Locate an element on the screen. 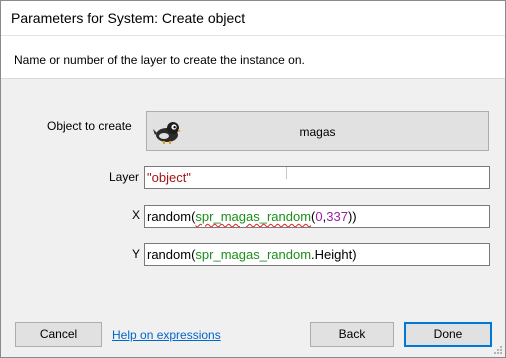  layer-label: Layer is located at coordinates (124, 177).